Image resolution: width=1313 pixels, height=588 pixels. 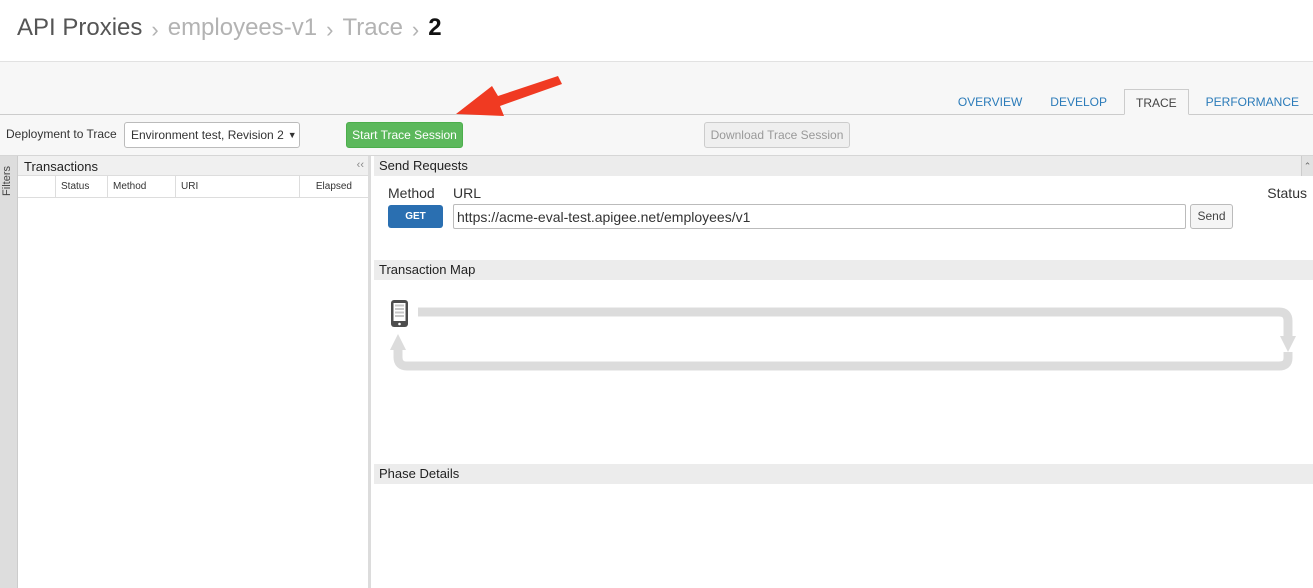 What do you see at coordinates (1287, 193) in the screenshot?
I see `status-label: Status` at bounding box center [1287, 193].